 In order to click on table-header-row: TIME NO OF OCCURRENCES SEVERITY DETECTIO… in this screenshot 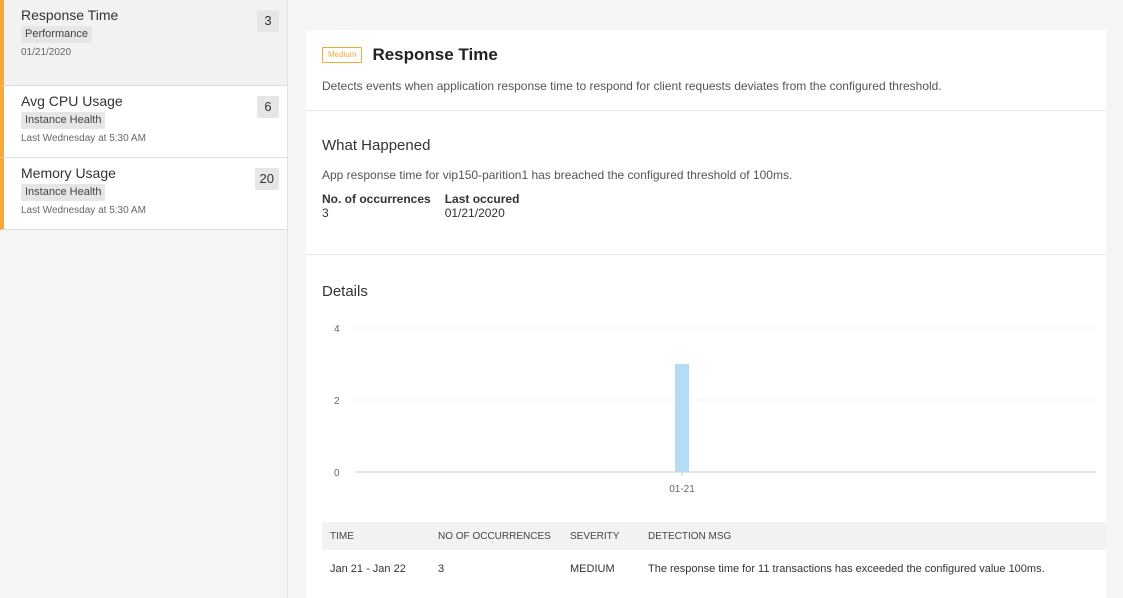, I will do `click(714, 536)`.